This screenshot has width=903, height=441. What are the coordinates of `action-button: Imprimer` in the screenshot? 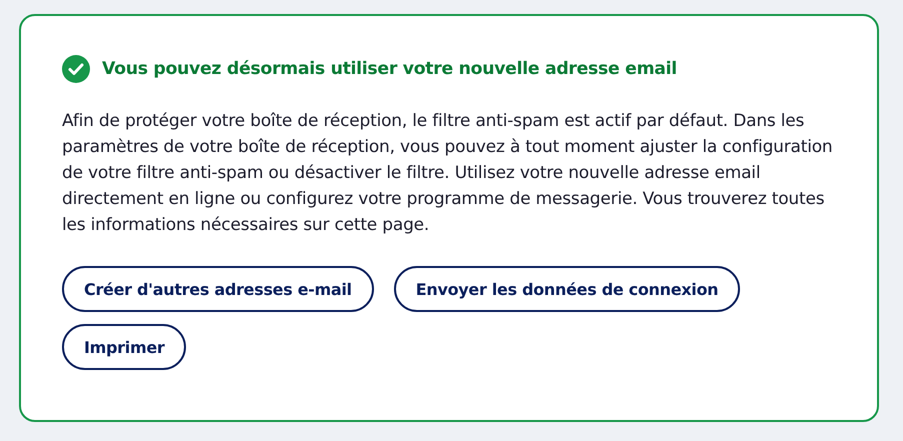 It's located at (124, 347).